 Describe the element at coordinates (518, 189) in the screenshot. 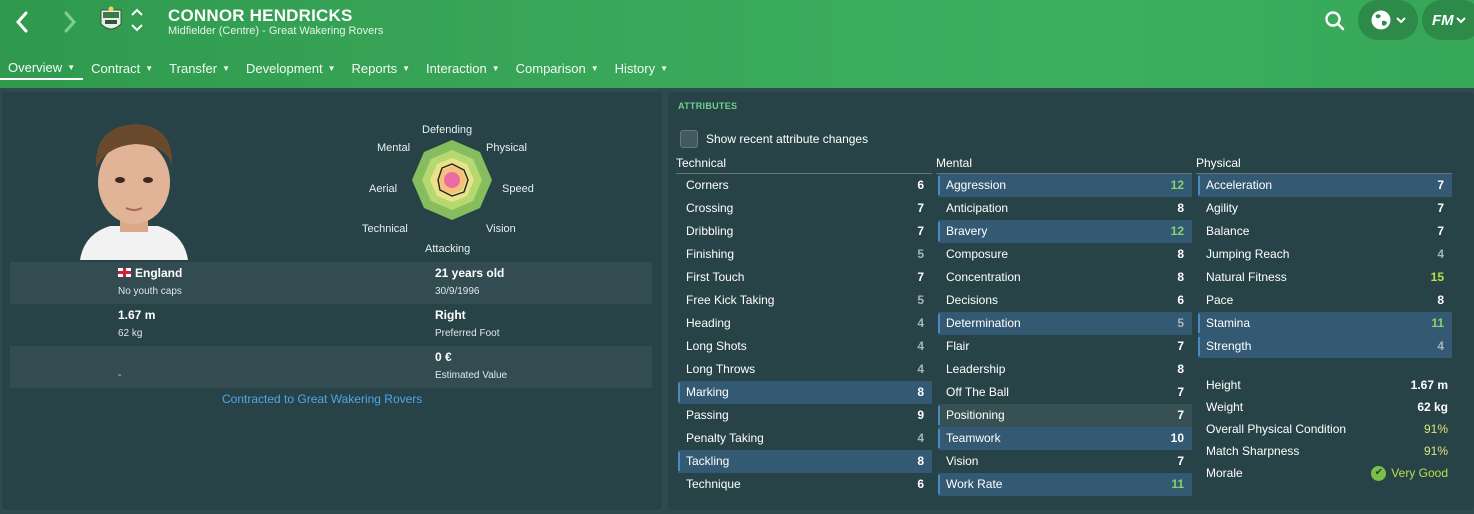

I see `radar-label-speed: Speed` at that location.